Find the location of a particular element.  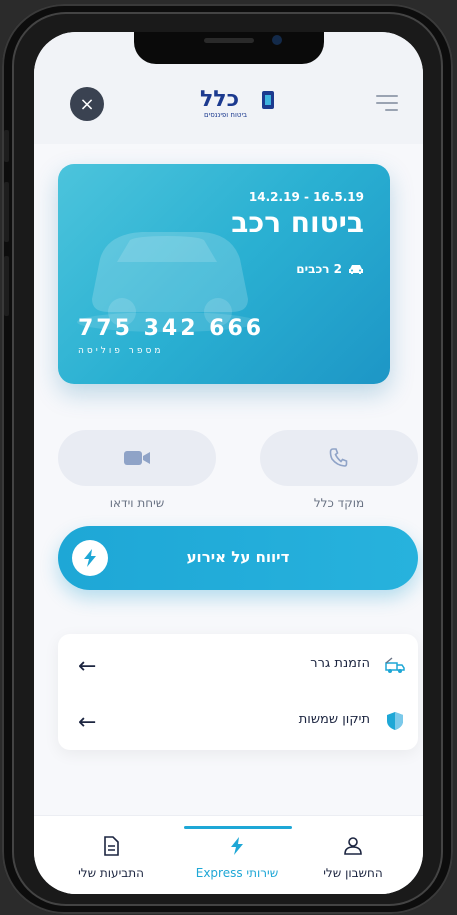

bottom-tab-bar: התביעות שלי שירותי Express החשבון שלי is located at coordinates (228, 854).